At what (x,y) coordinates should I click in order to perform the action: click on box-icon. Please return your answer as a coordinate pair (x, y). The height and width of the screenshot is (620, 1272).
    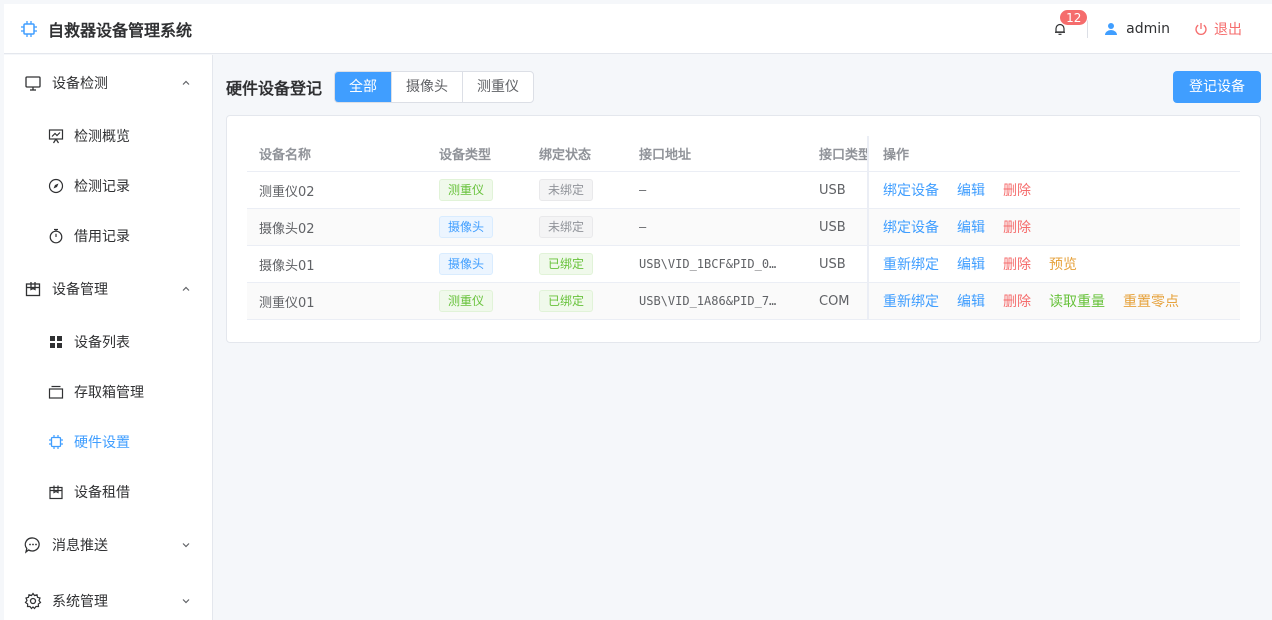
    Looking at the image, I should click on (33, 289).